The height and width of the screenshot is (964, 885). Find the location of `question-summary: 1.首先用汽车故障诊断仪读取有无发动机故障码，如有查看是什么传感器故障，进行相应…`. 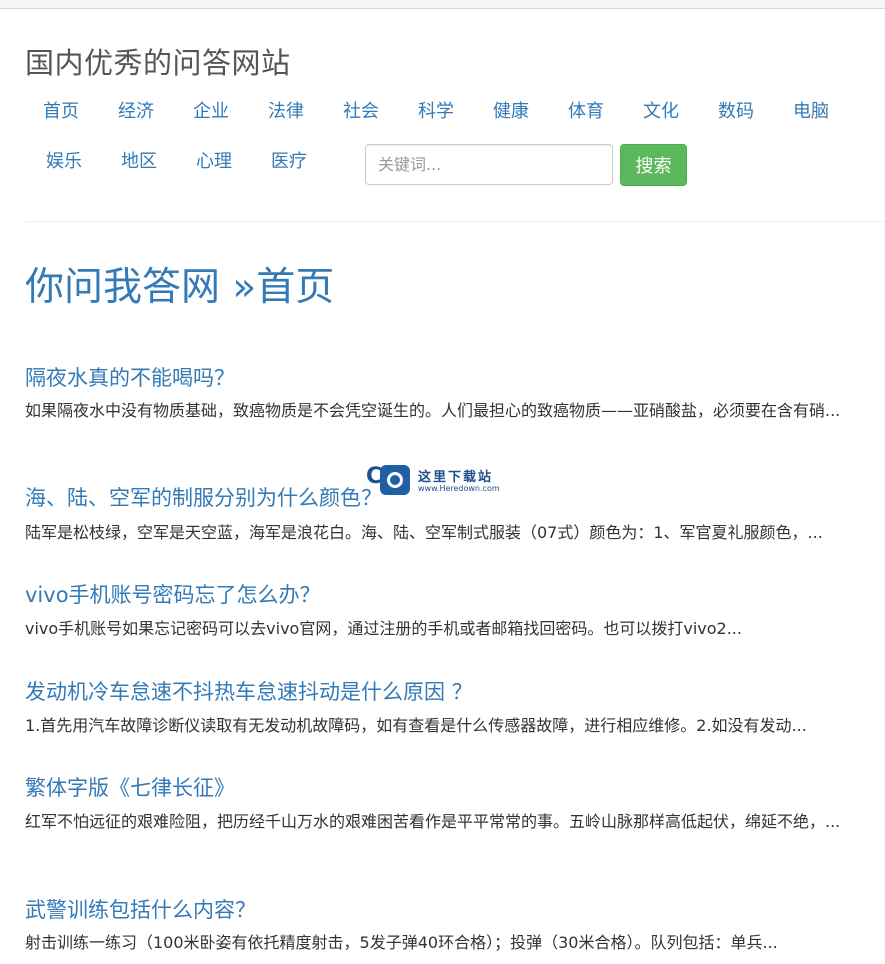

question-summary: 1.首先用汽车故障诊断仪读取有无发动机故障码，如有查看是什么传感器故障，进行相应… is located at coordinates (416, 725).